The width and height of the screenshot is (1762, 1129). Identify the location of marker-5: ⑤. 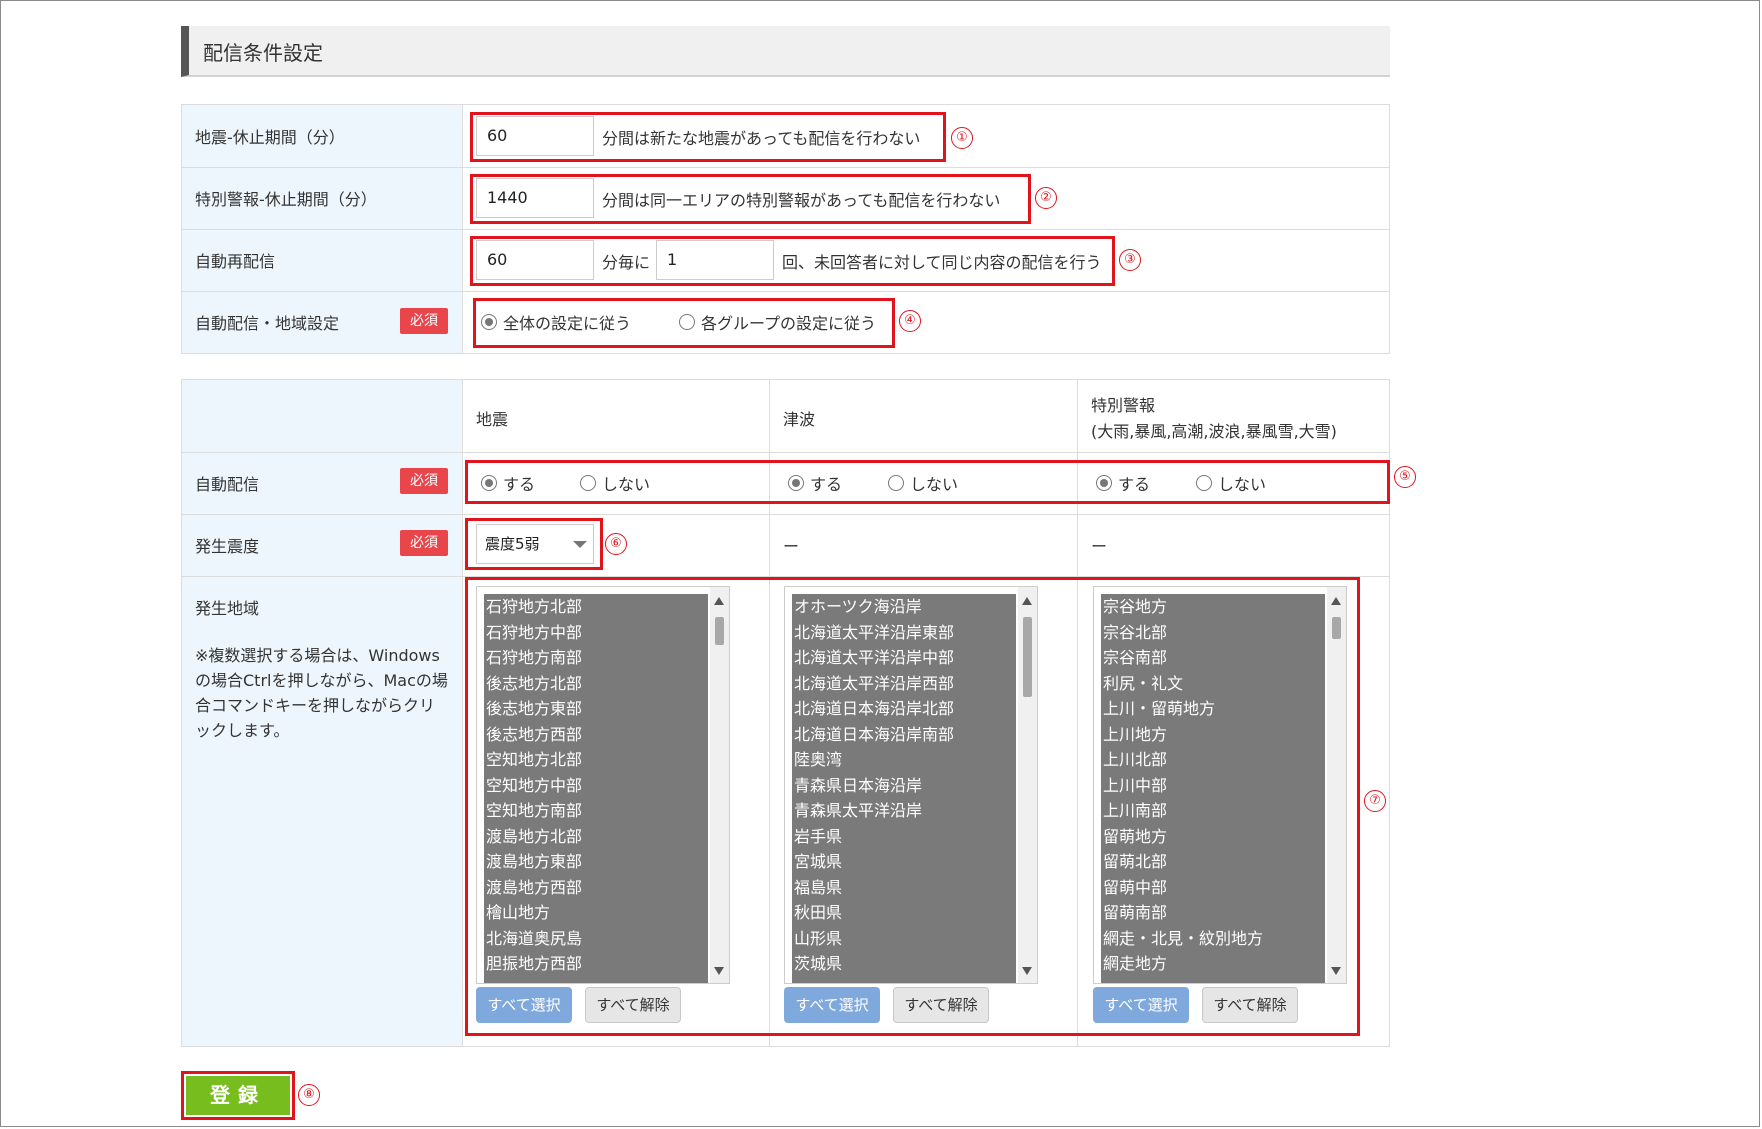
(1405, 477).